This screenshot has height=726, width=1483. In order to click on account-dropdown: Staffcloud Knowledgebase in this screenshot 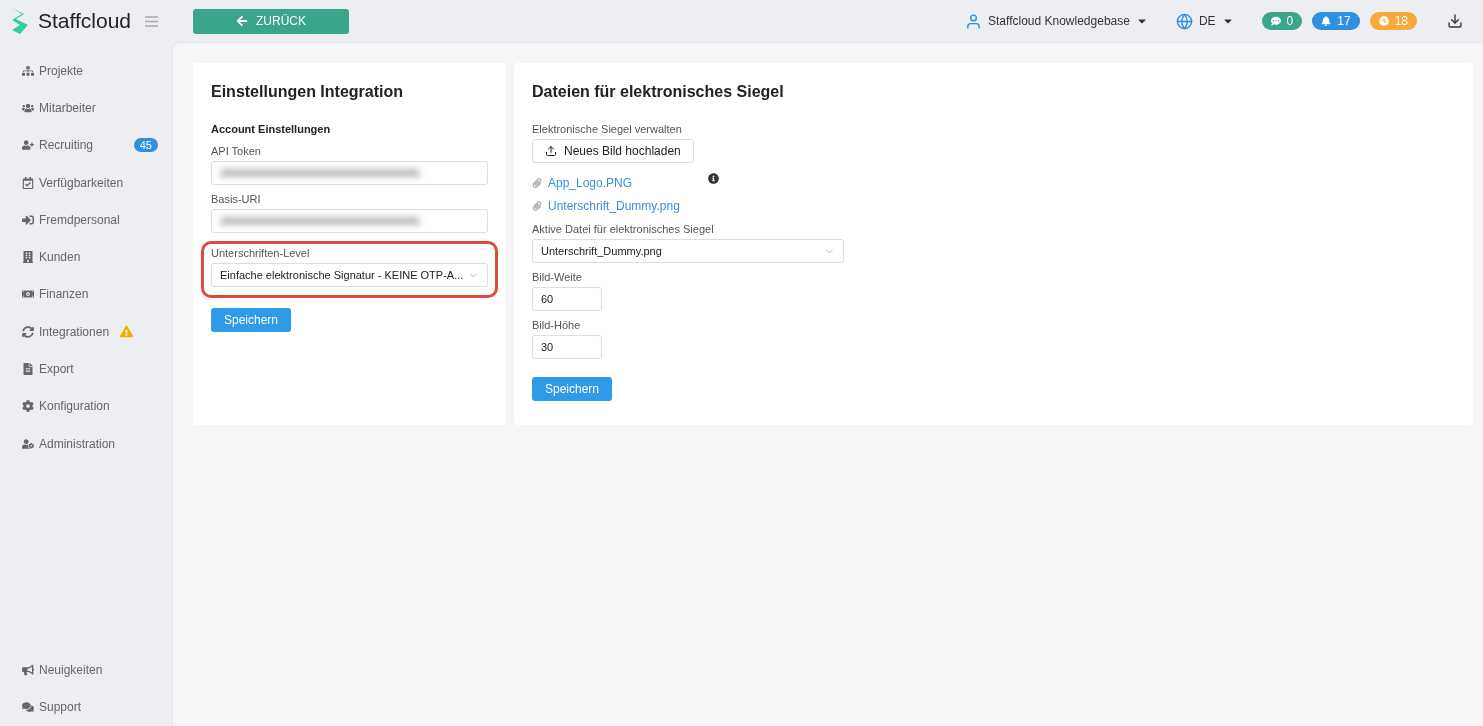, I will do `click(1056, 21)`.